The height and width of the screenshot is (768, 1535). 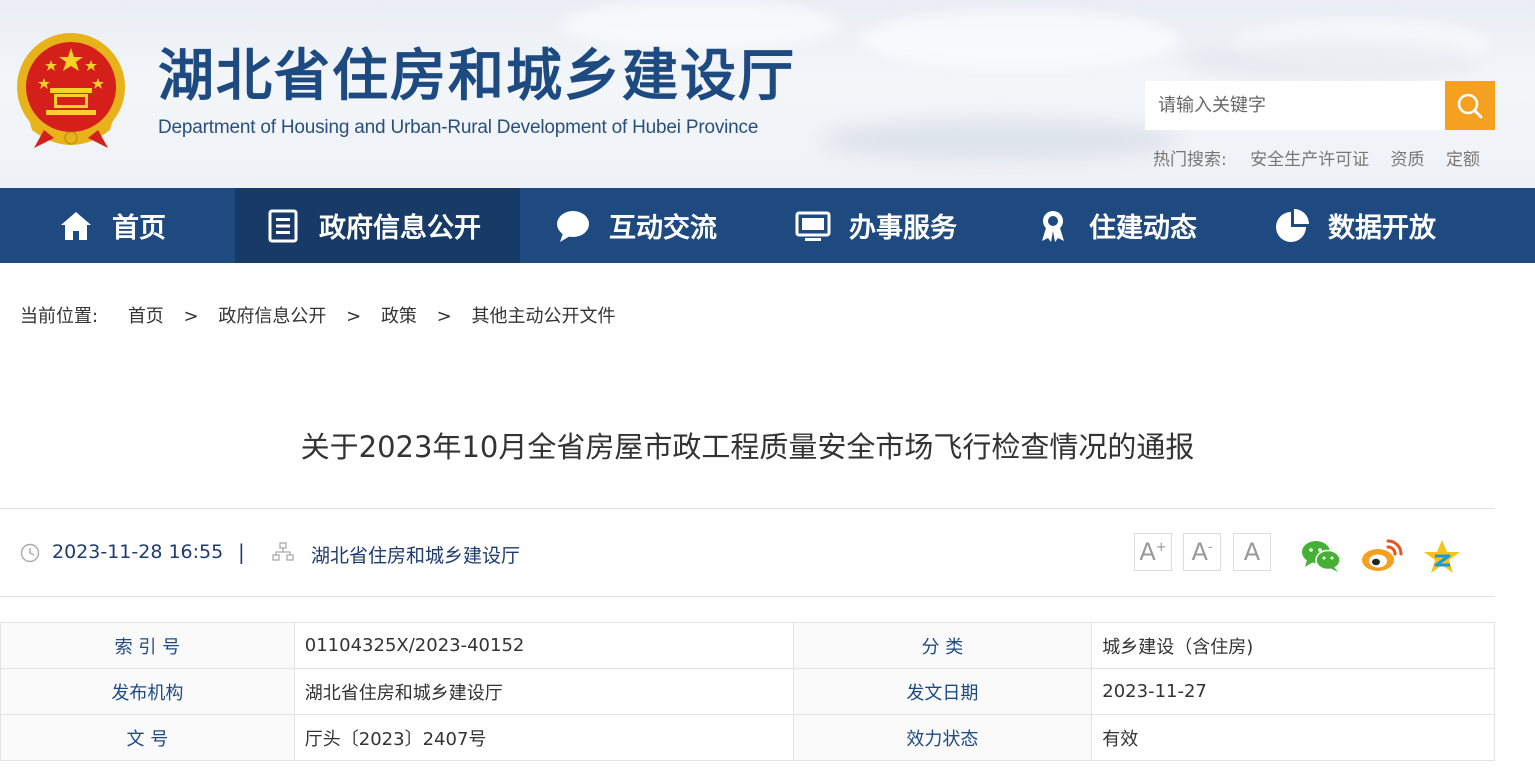 What do you see at coordinates (767, 225) in the screenshot?
I see `main-nav: 首页 政府信息公开 互动交流 办事服务 住建动态 数据开放` at bounding box center [767, 225].